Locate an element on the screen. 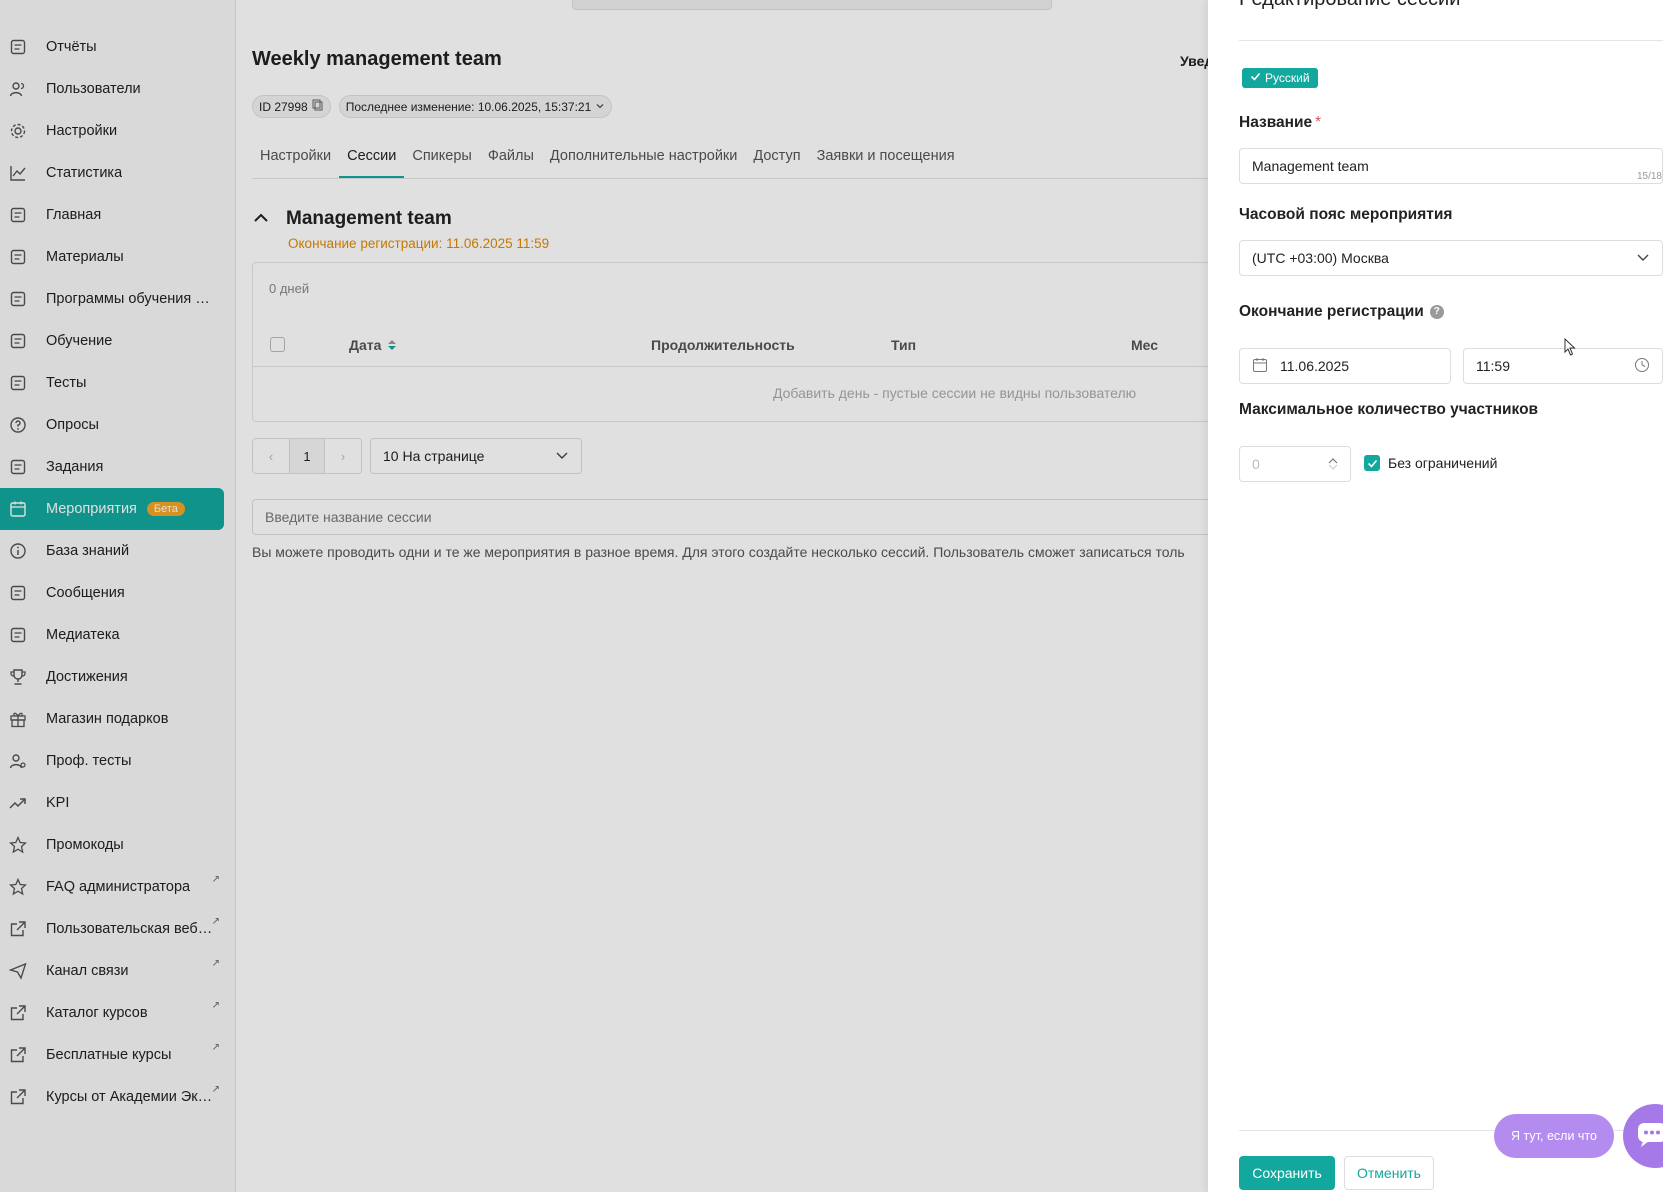 The image size is (1663, 1192). sidebar-item-label: Каталог курсов is located at coordinates (97, 1013).